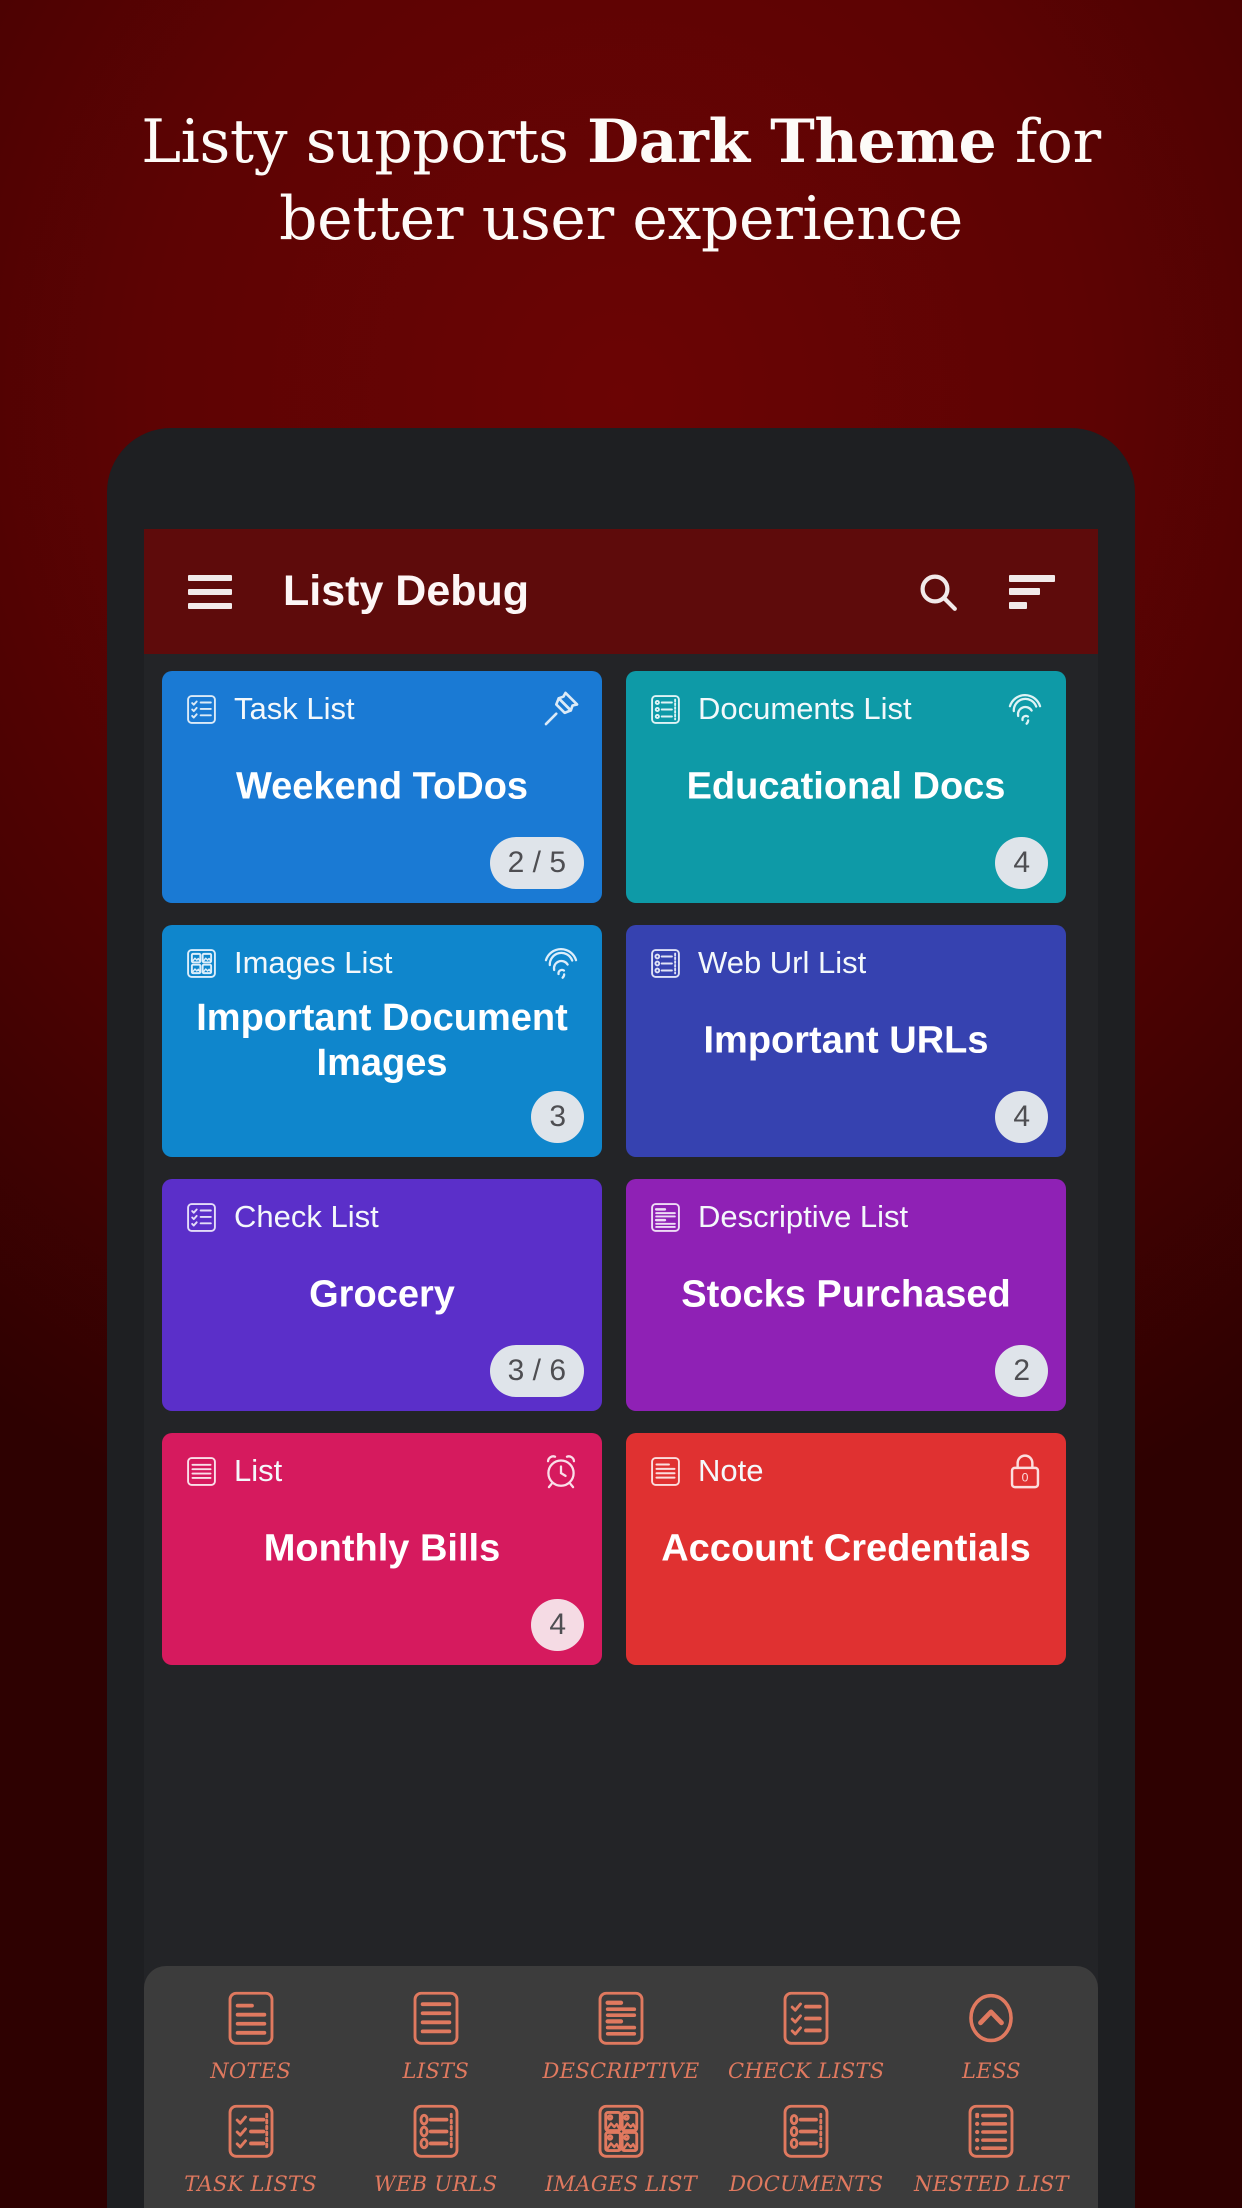 This screenshot has width=1242, height=2208. What do you see at coordinates (294, 708) in the screenshot?
I see `card-type-label: Task List` at bounding box center [294, 708].